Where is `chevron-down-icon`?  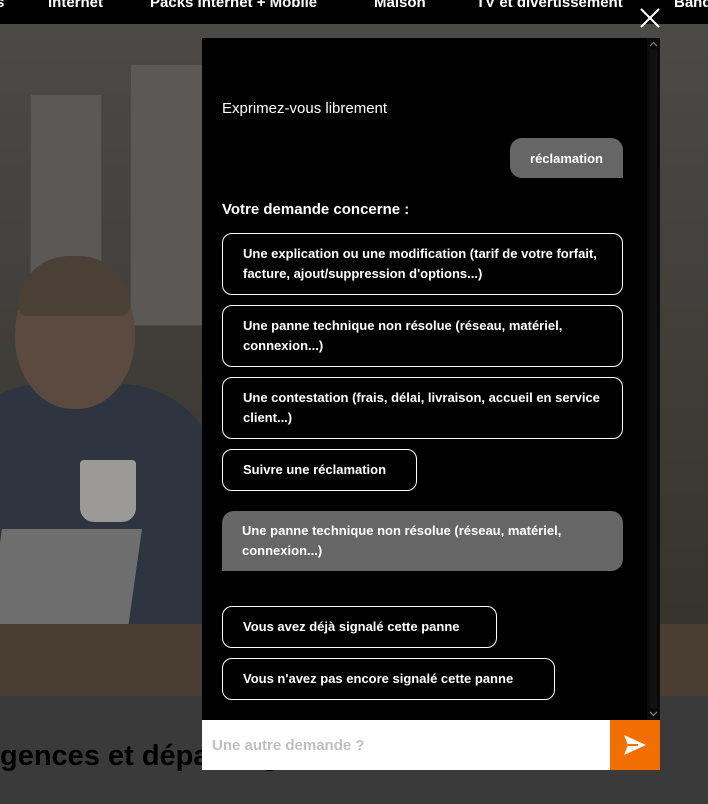
chevron-down-icon is located at coordinates (653, 713).